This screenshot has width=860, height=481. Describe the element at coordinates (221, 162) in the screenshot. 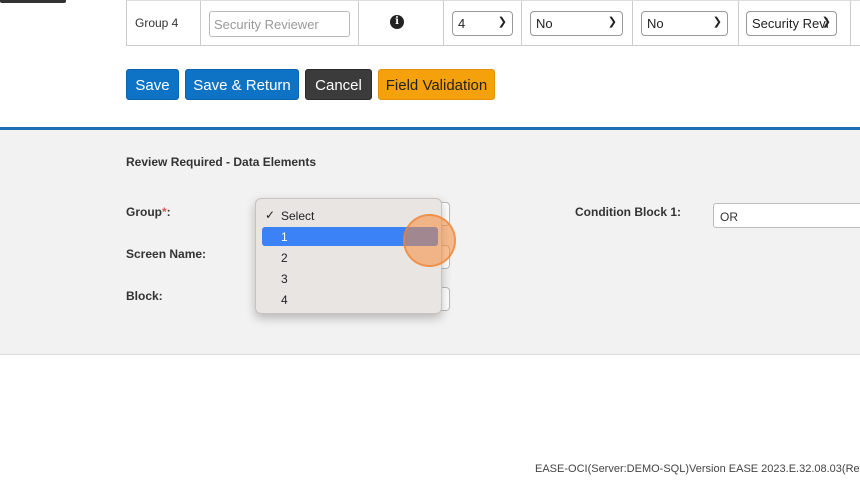

I see `panel-title: Review Required - Data Elements` at that location.